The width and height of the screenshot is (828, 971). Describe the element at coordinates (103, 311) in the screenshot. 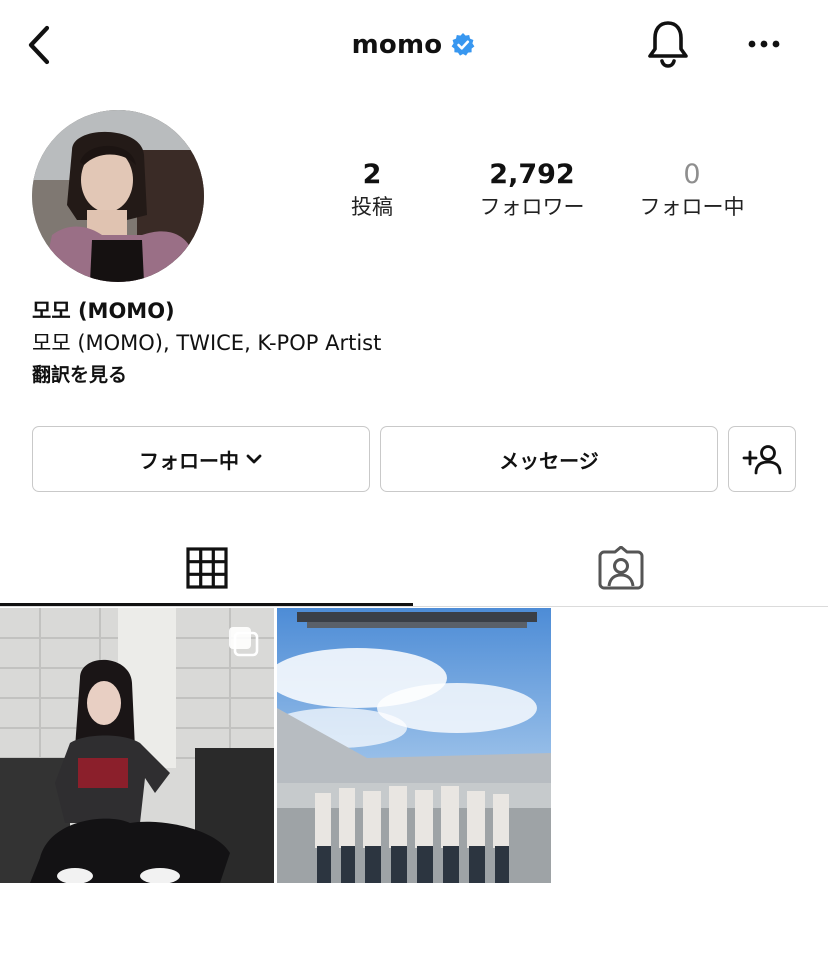

I see `bio-display-name: 모모 (MOMO)` at that location.